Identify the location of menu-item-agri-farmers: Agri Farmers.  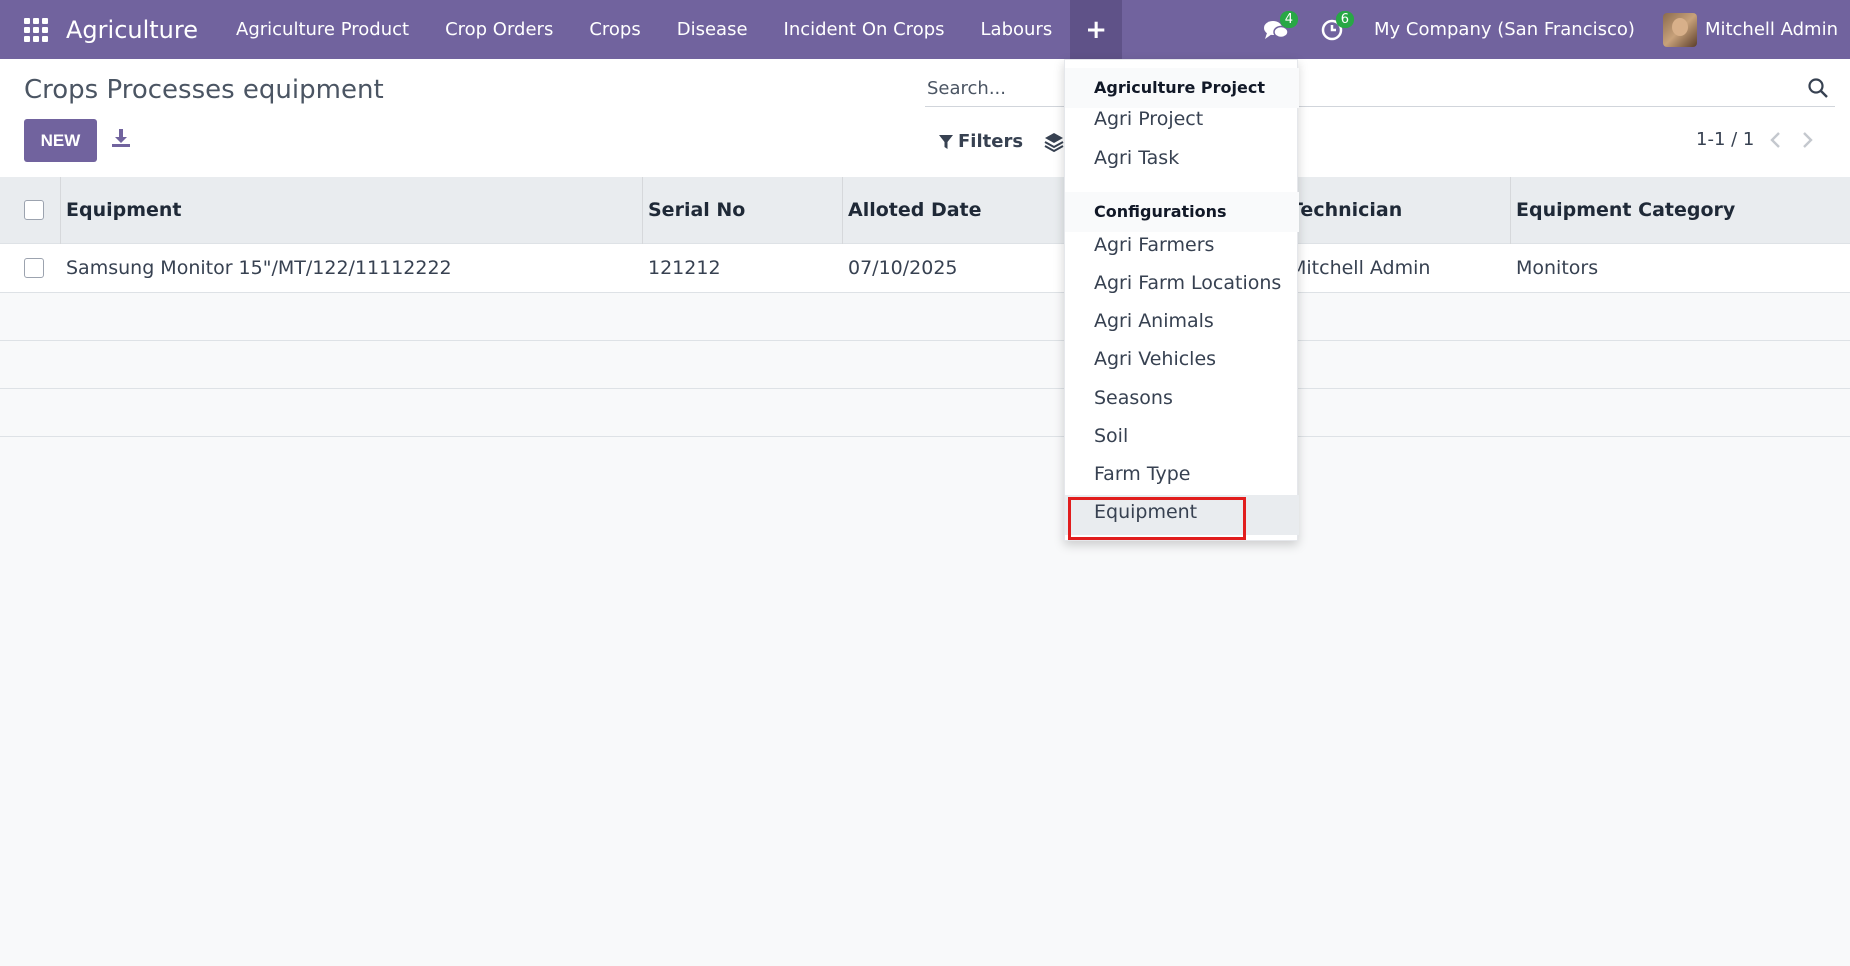
(1154, 245).